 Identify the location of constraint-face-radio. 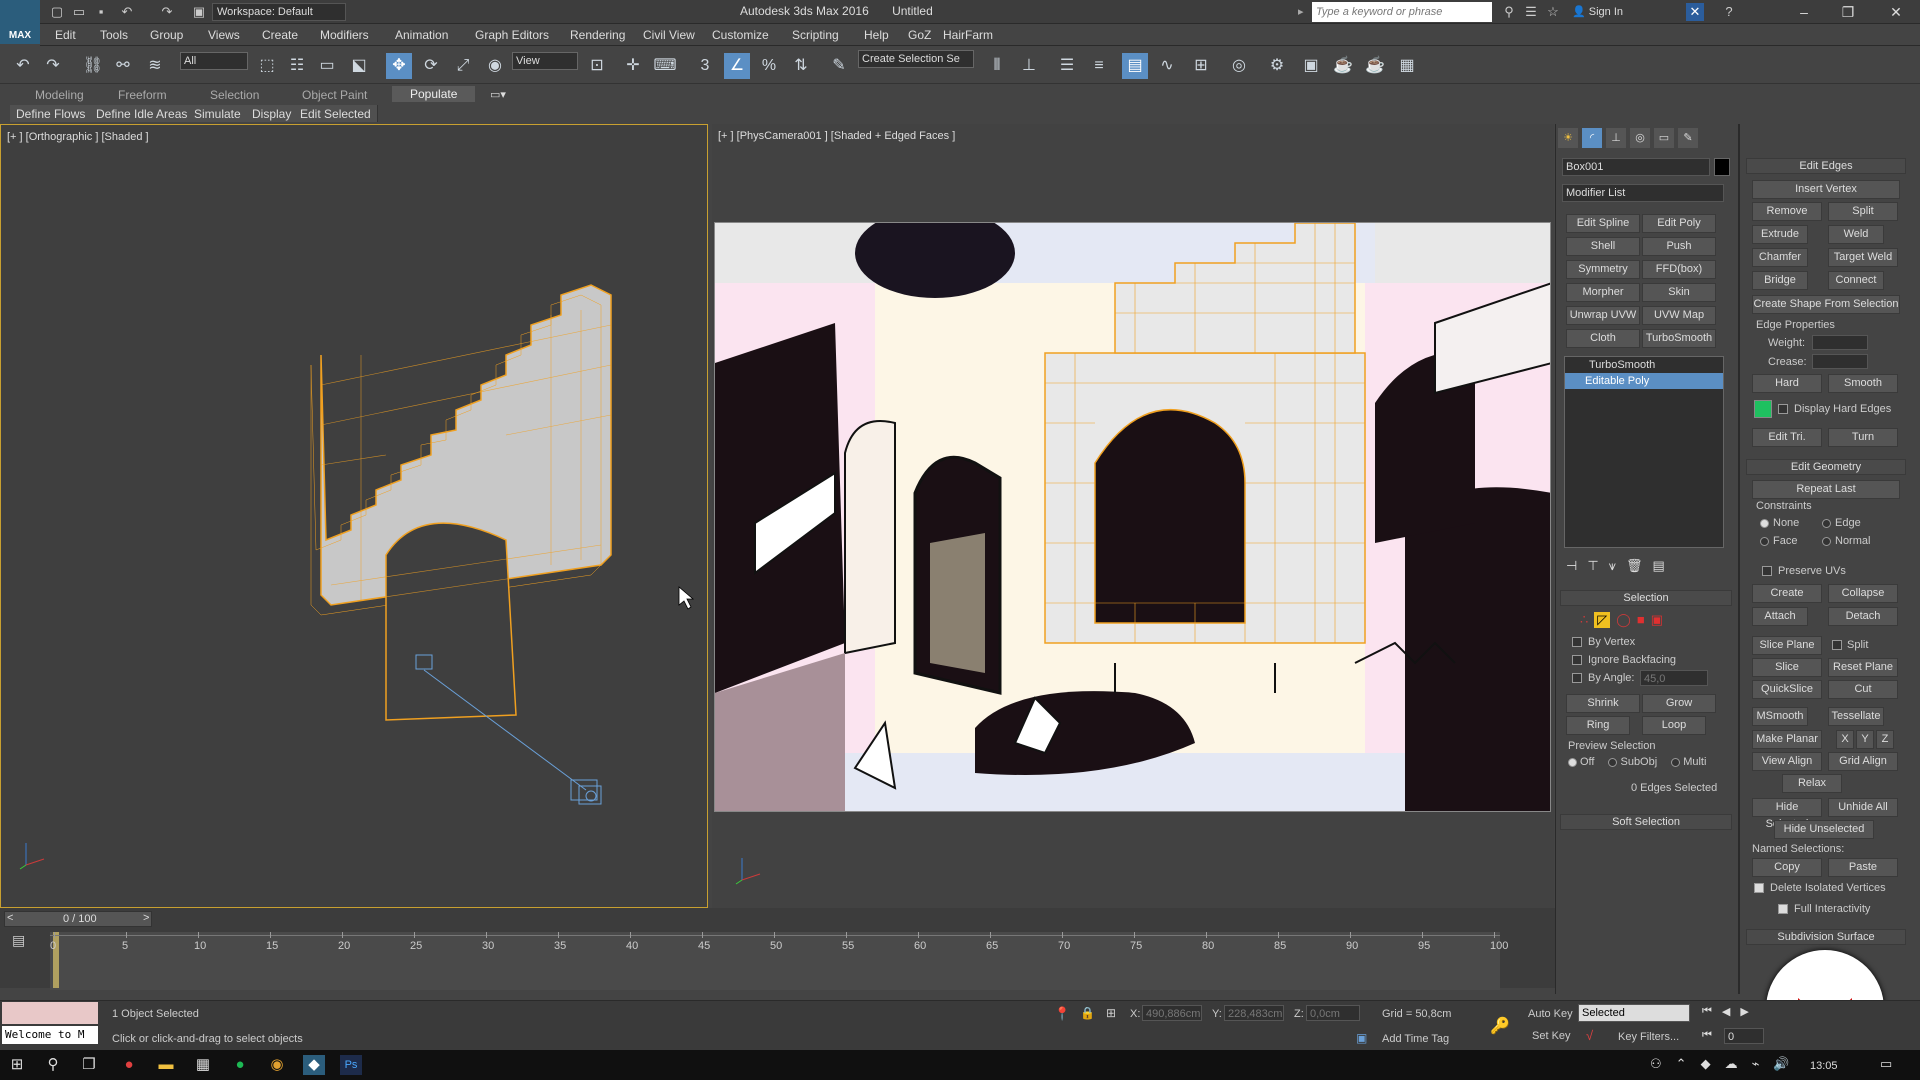
(1764, 541).